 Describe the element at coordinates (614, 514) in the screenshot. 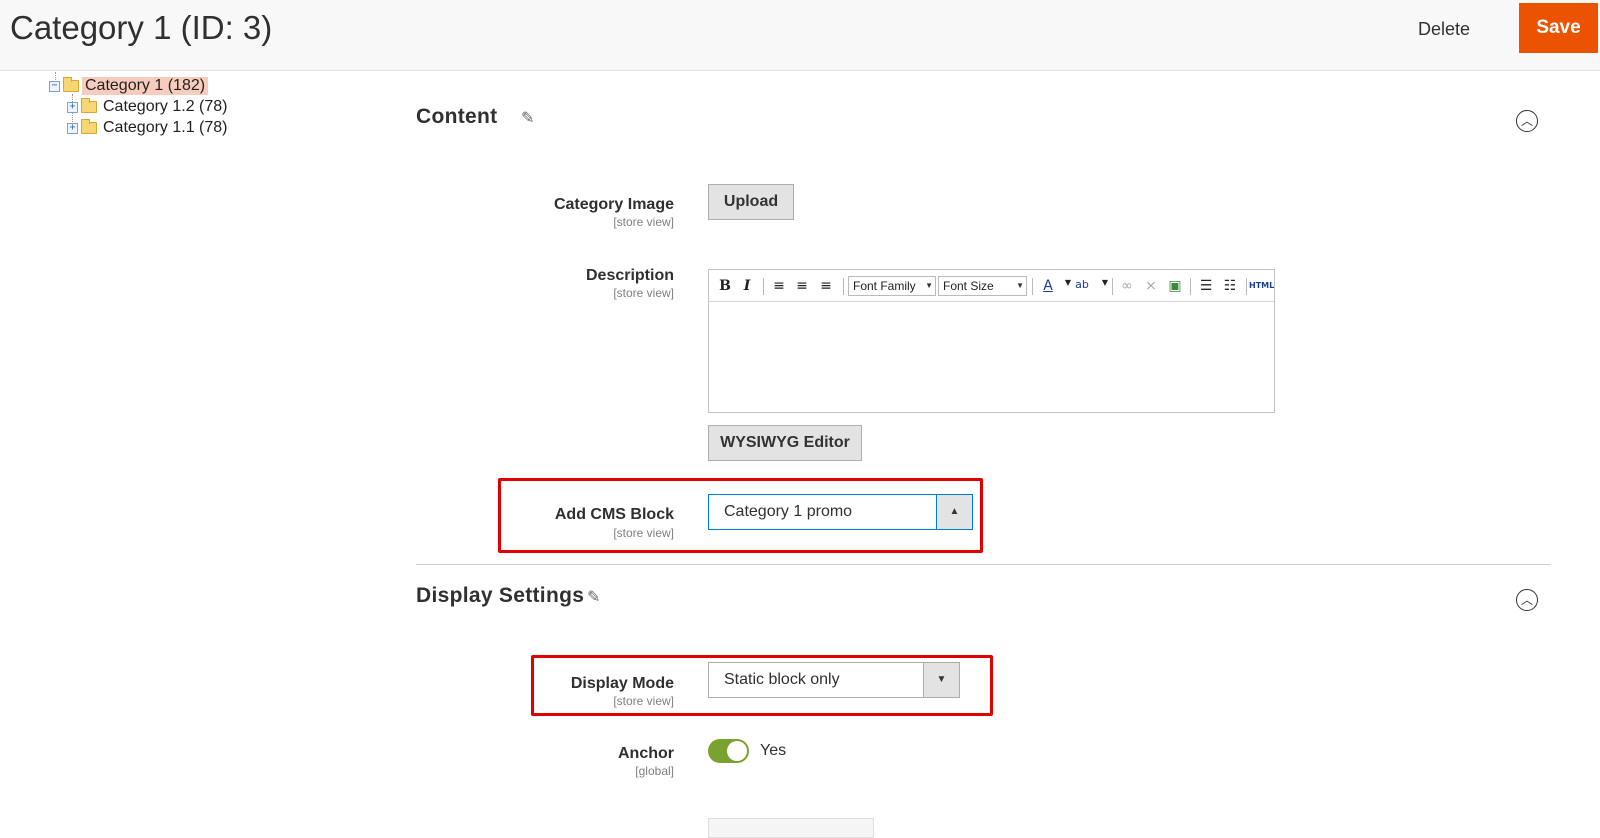

I see `cms-block-label: Add CMS Block` at that location.